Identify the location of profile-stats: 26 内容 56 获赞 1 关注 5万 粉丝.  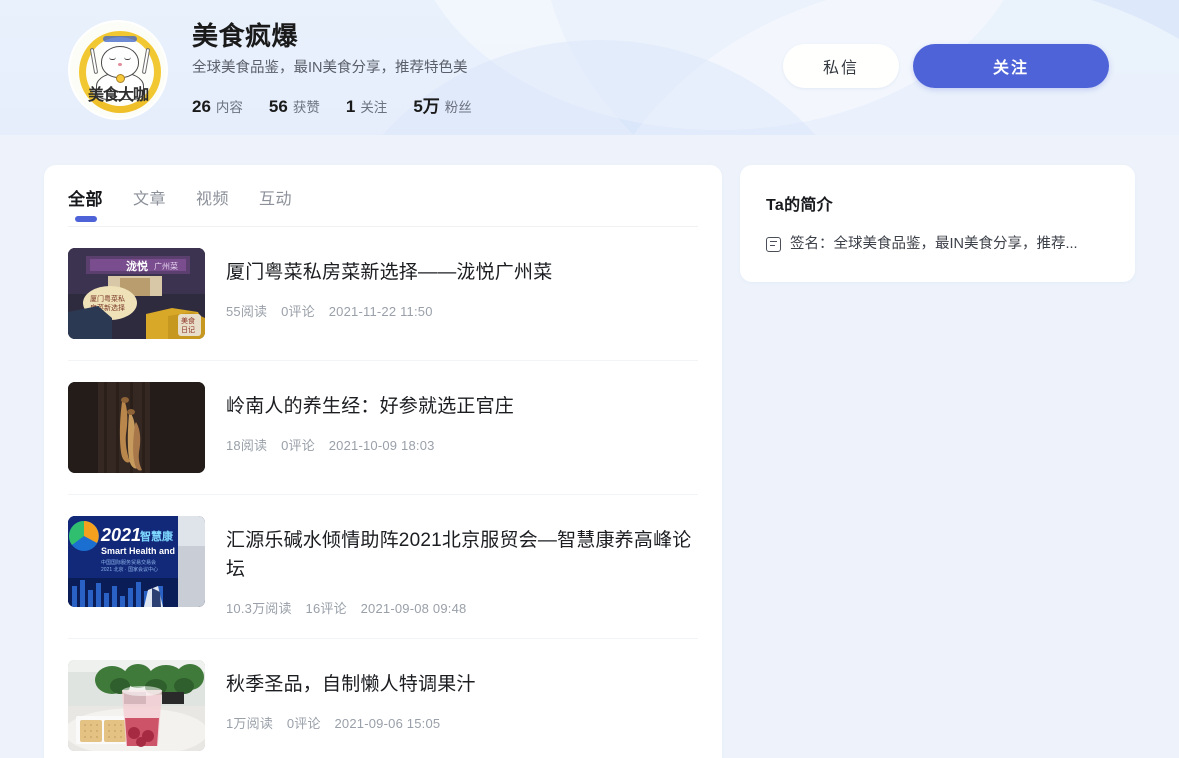
(487, 104).